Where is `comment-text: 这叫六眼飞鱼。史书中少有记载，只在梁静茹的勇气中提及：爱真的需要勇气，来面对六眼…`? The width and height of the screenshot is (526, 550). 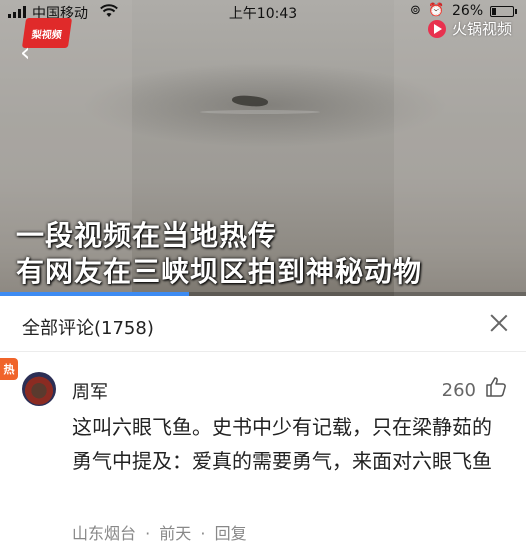 comment-text: 这叫六眼飞鱼。史书中少有记载，只在梁静茹的勇气中提及：爱真的需要勇气，来面对六眼… is located at coordinates (282, 444).